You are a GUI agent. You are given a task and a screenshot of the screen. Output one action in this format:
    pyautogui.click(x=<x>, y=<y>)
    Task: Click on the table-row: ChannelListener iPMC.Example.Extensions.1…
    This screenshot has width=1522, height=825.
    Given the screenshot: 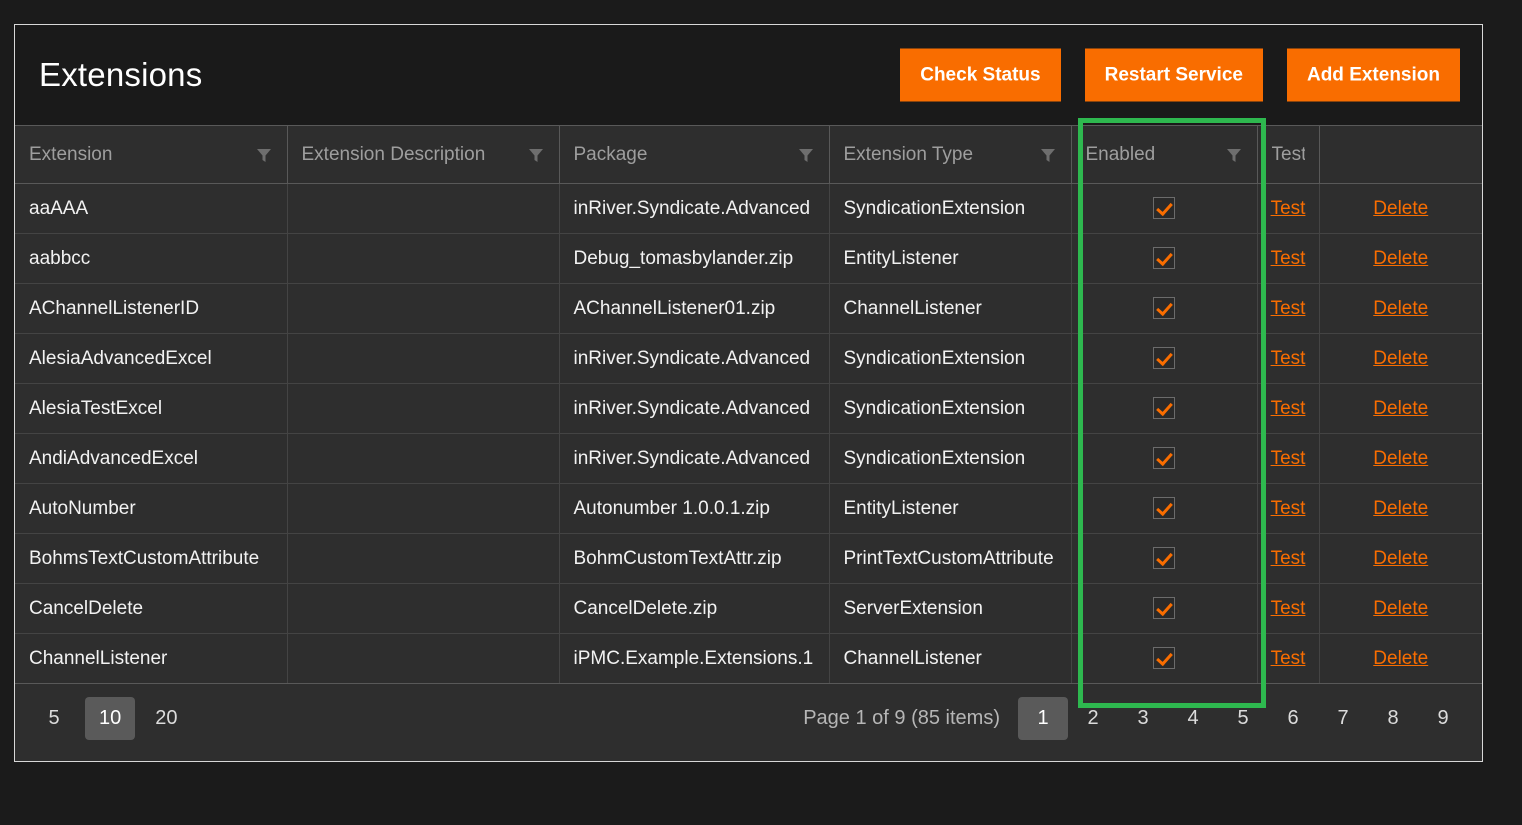 What is the action you would take?
    pyautogui.click(x=748, y=658)
    